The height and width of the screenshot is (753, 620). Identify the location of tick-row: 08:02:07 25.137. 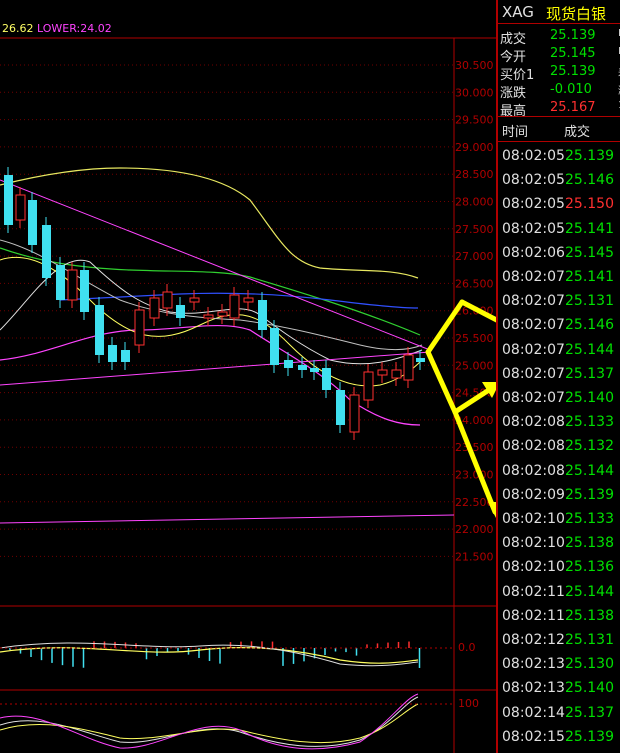
(559, 374).